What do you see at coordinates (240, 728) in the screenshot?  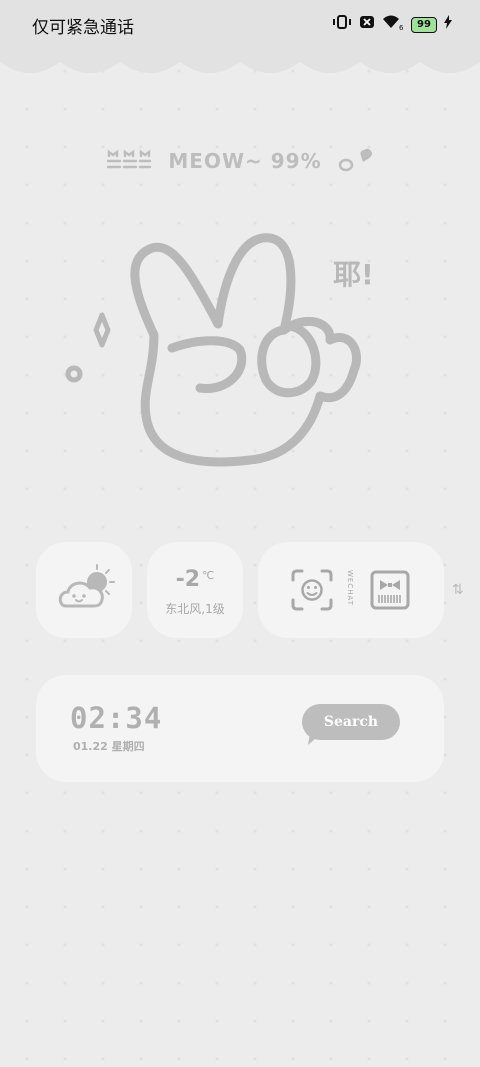 I see `clock-search-widget: 02:34 01.22 星期四 Search` at bounding box center [240, 728].